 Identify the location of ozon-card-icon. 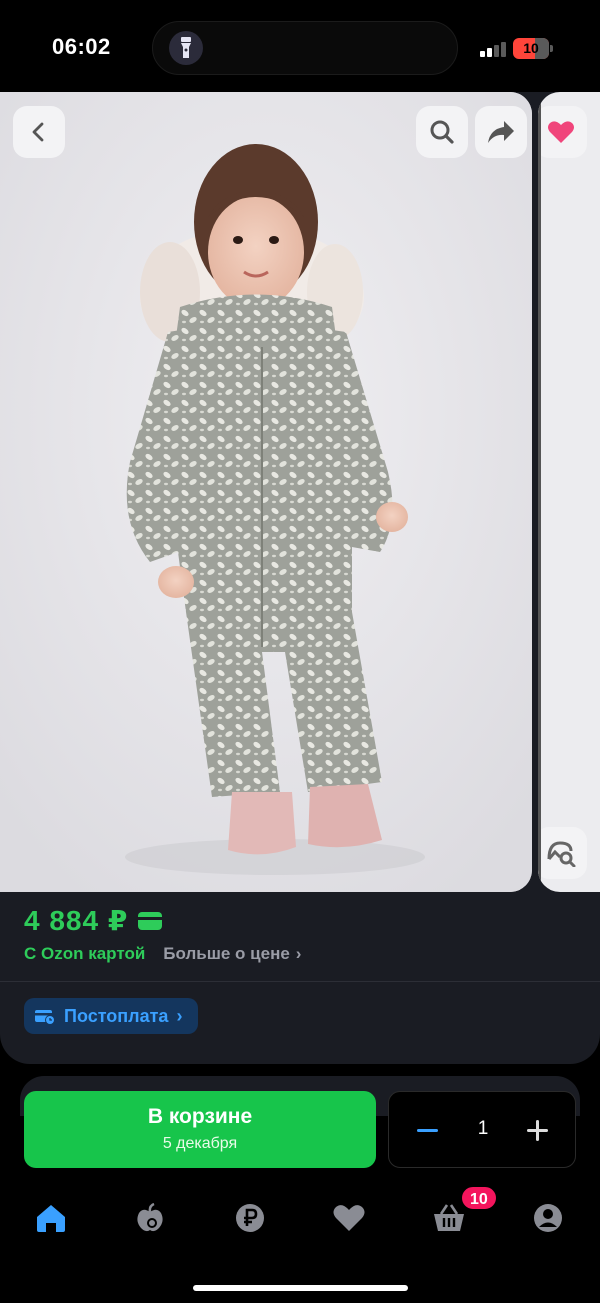
(150, 920).